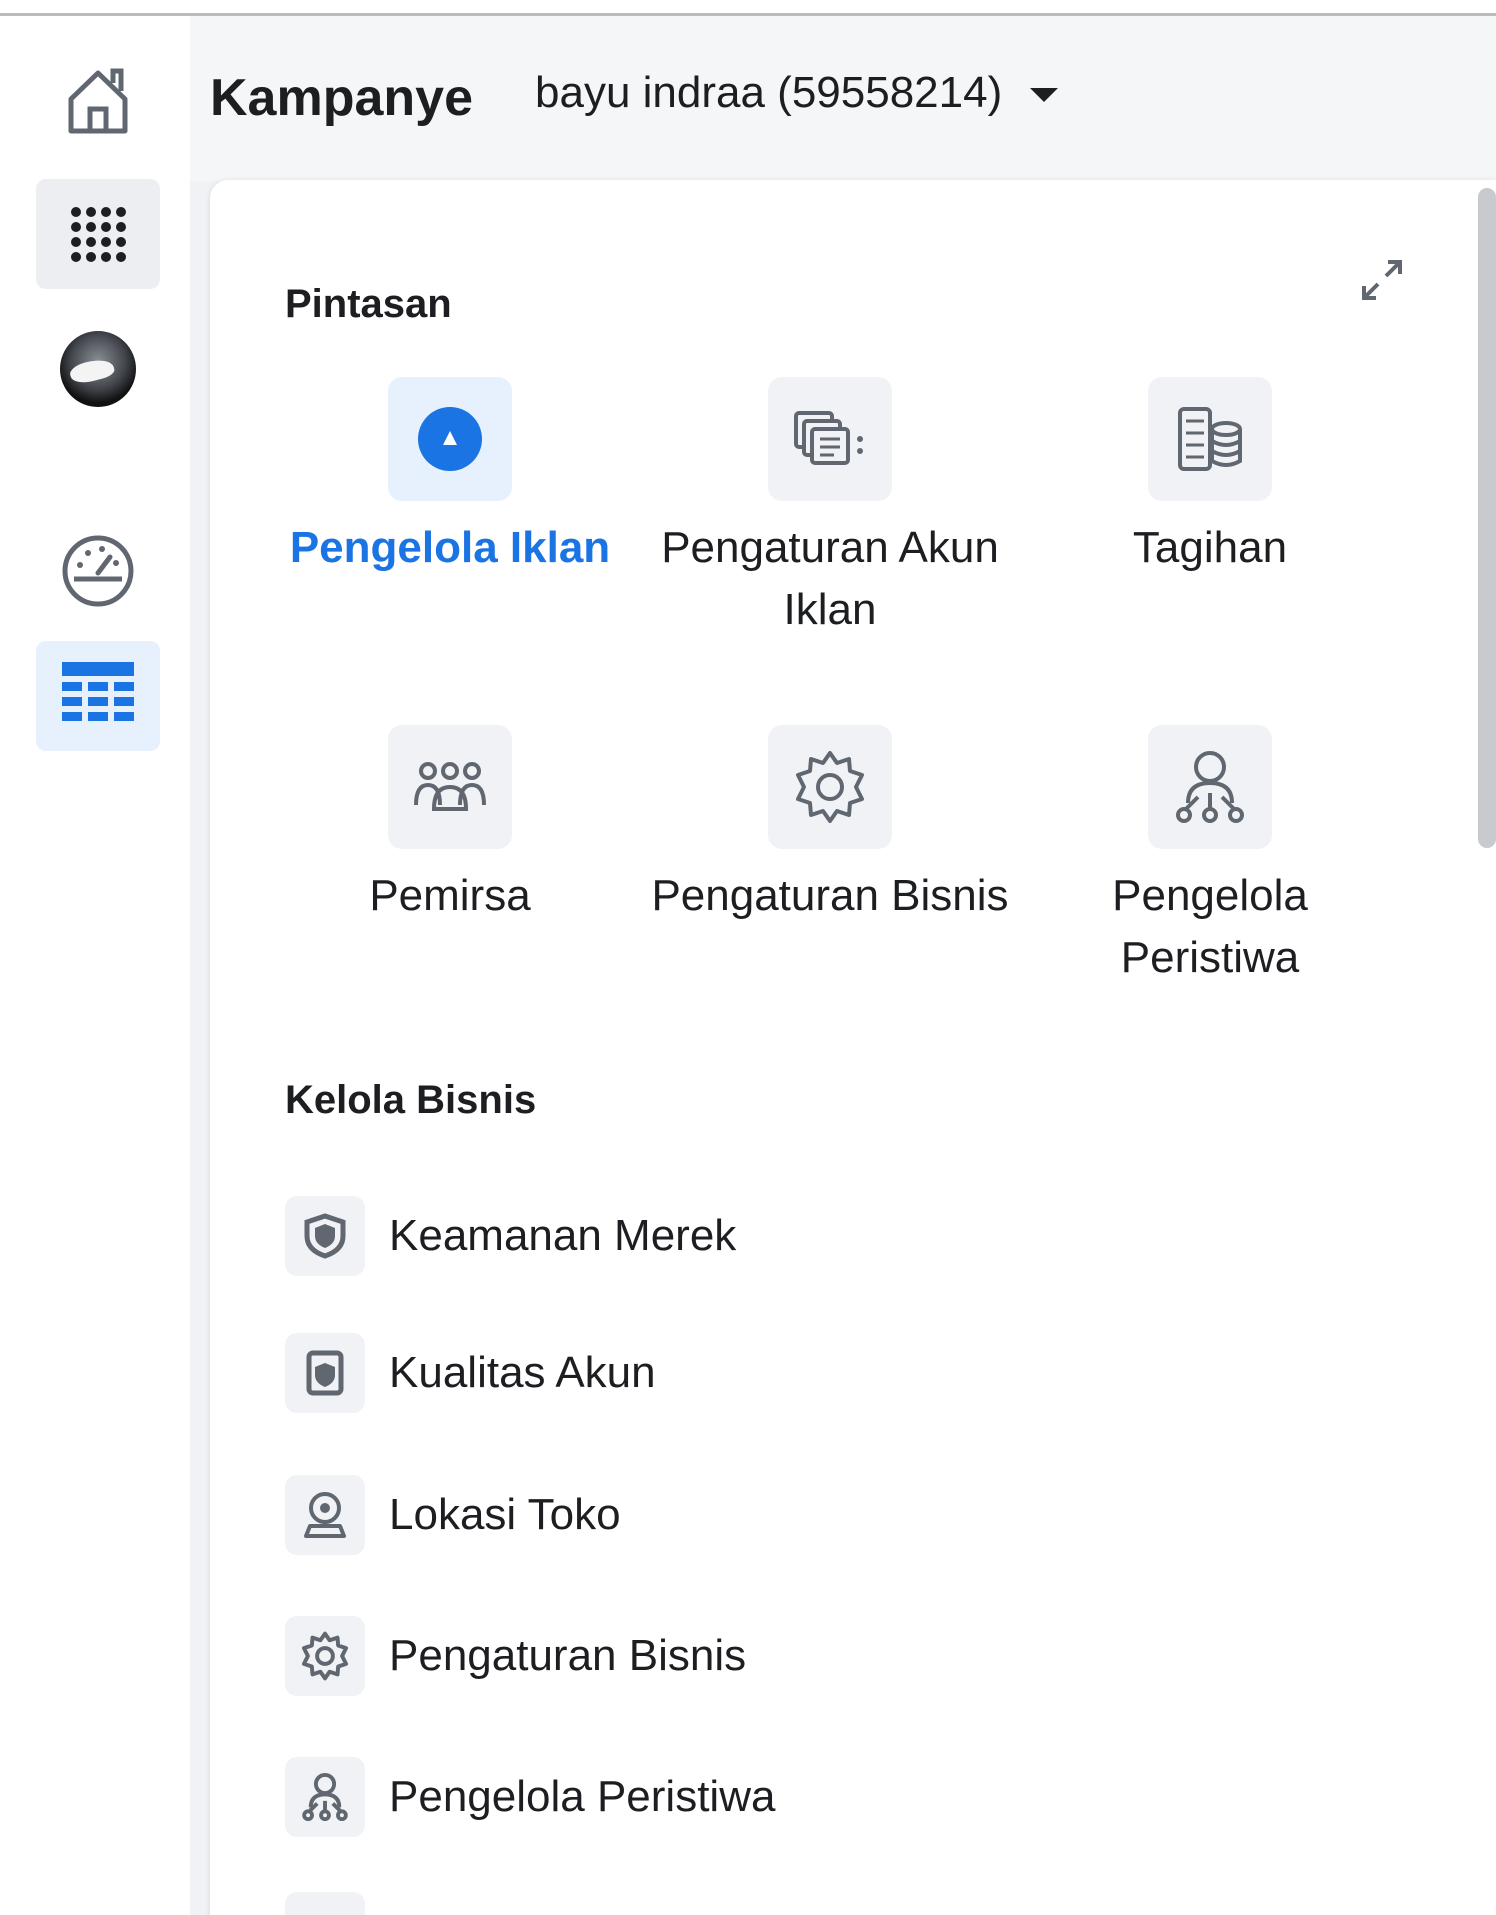  I want to click on ad-account-settings-icon, so click(828, 438).